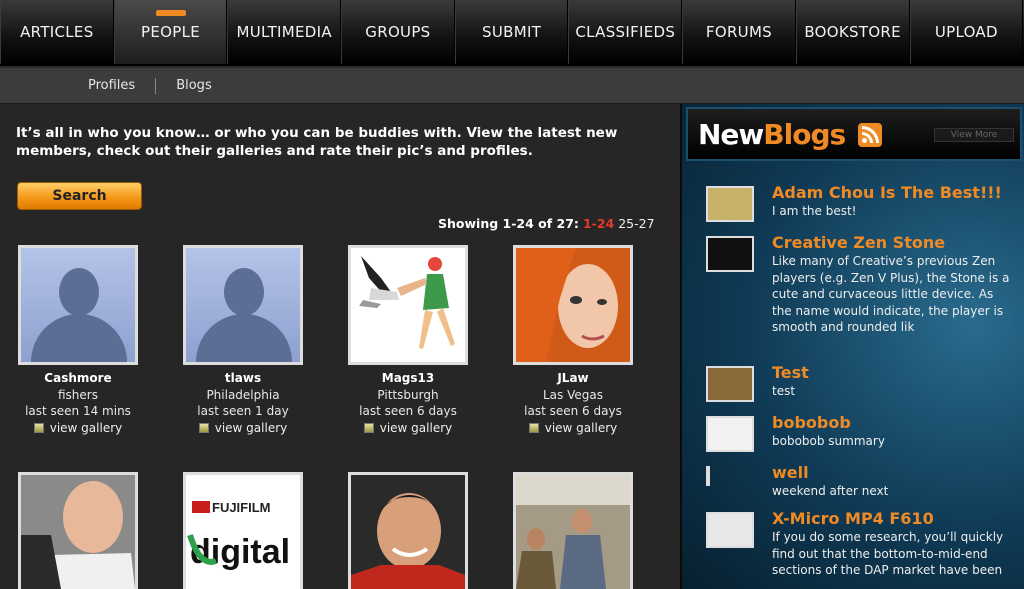 Image resolution: width=1024 pixels, height=589 pixels. I want to click on member-name: JLaw, so click(573, 378).